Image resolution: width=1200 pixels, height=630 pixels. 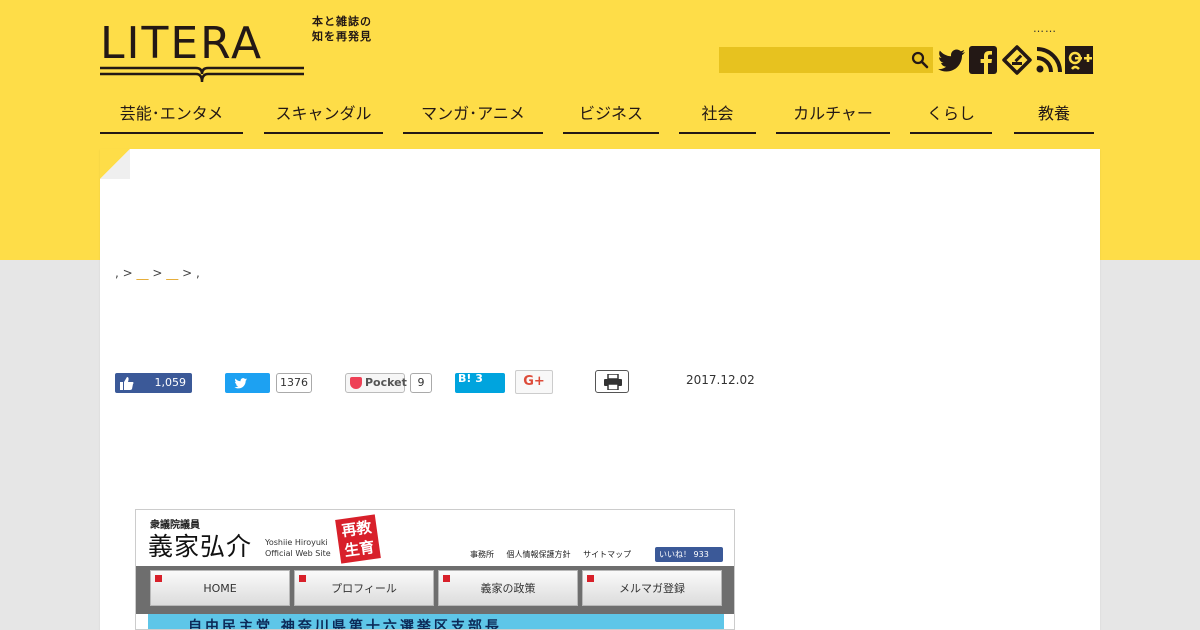 I want to click on breadcrumb: , > __ > __ > ,, so click(x=157, y=273).